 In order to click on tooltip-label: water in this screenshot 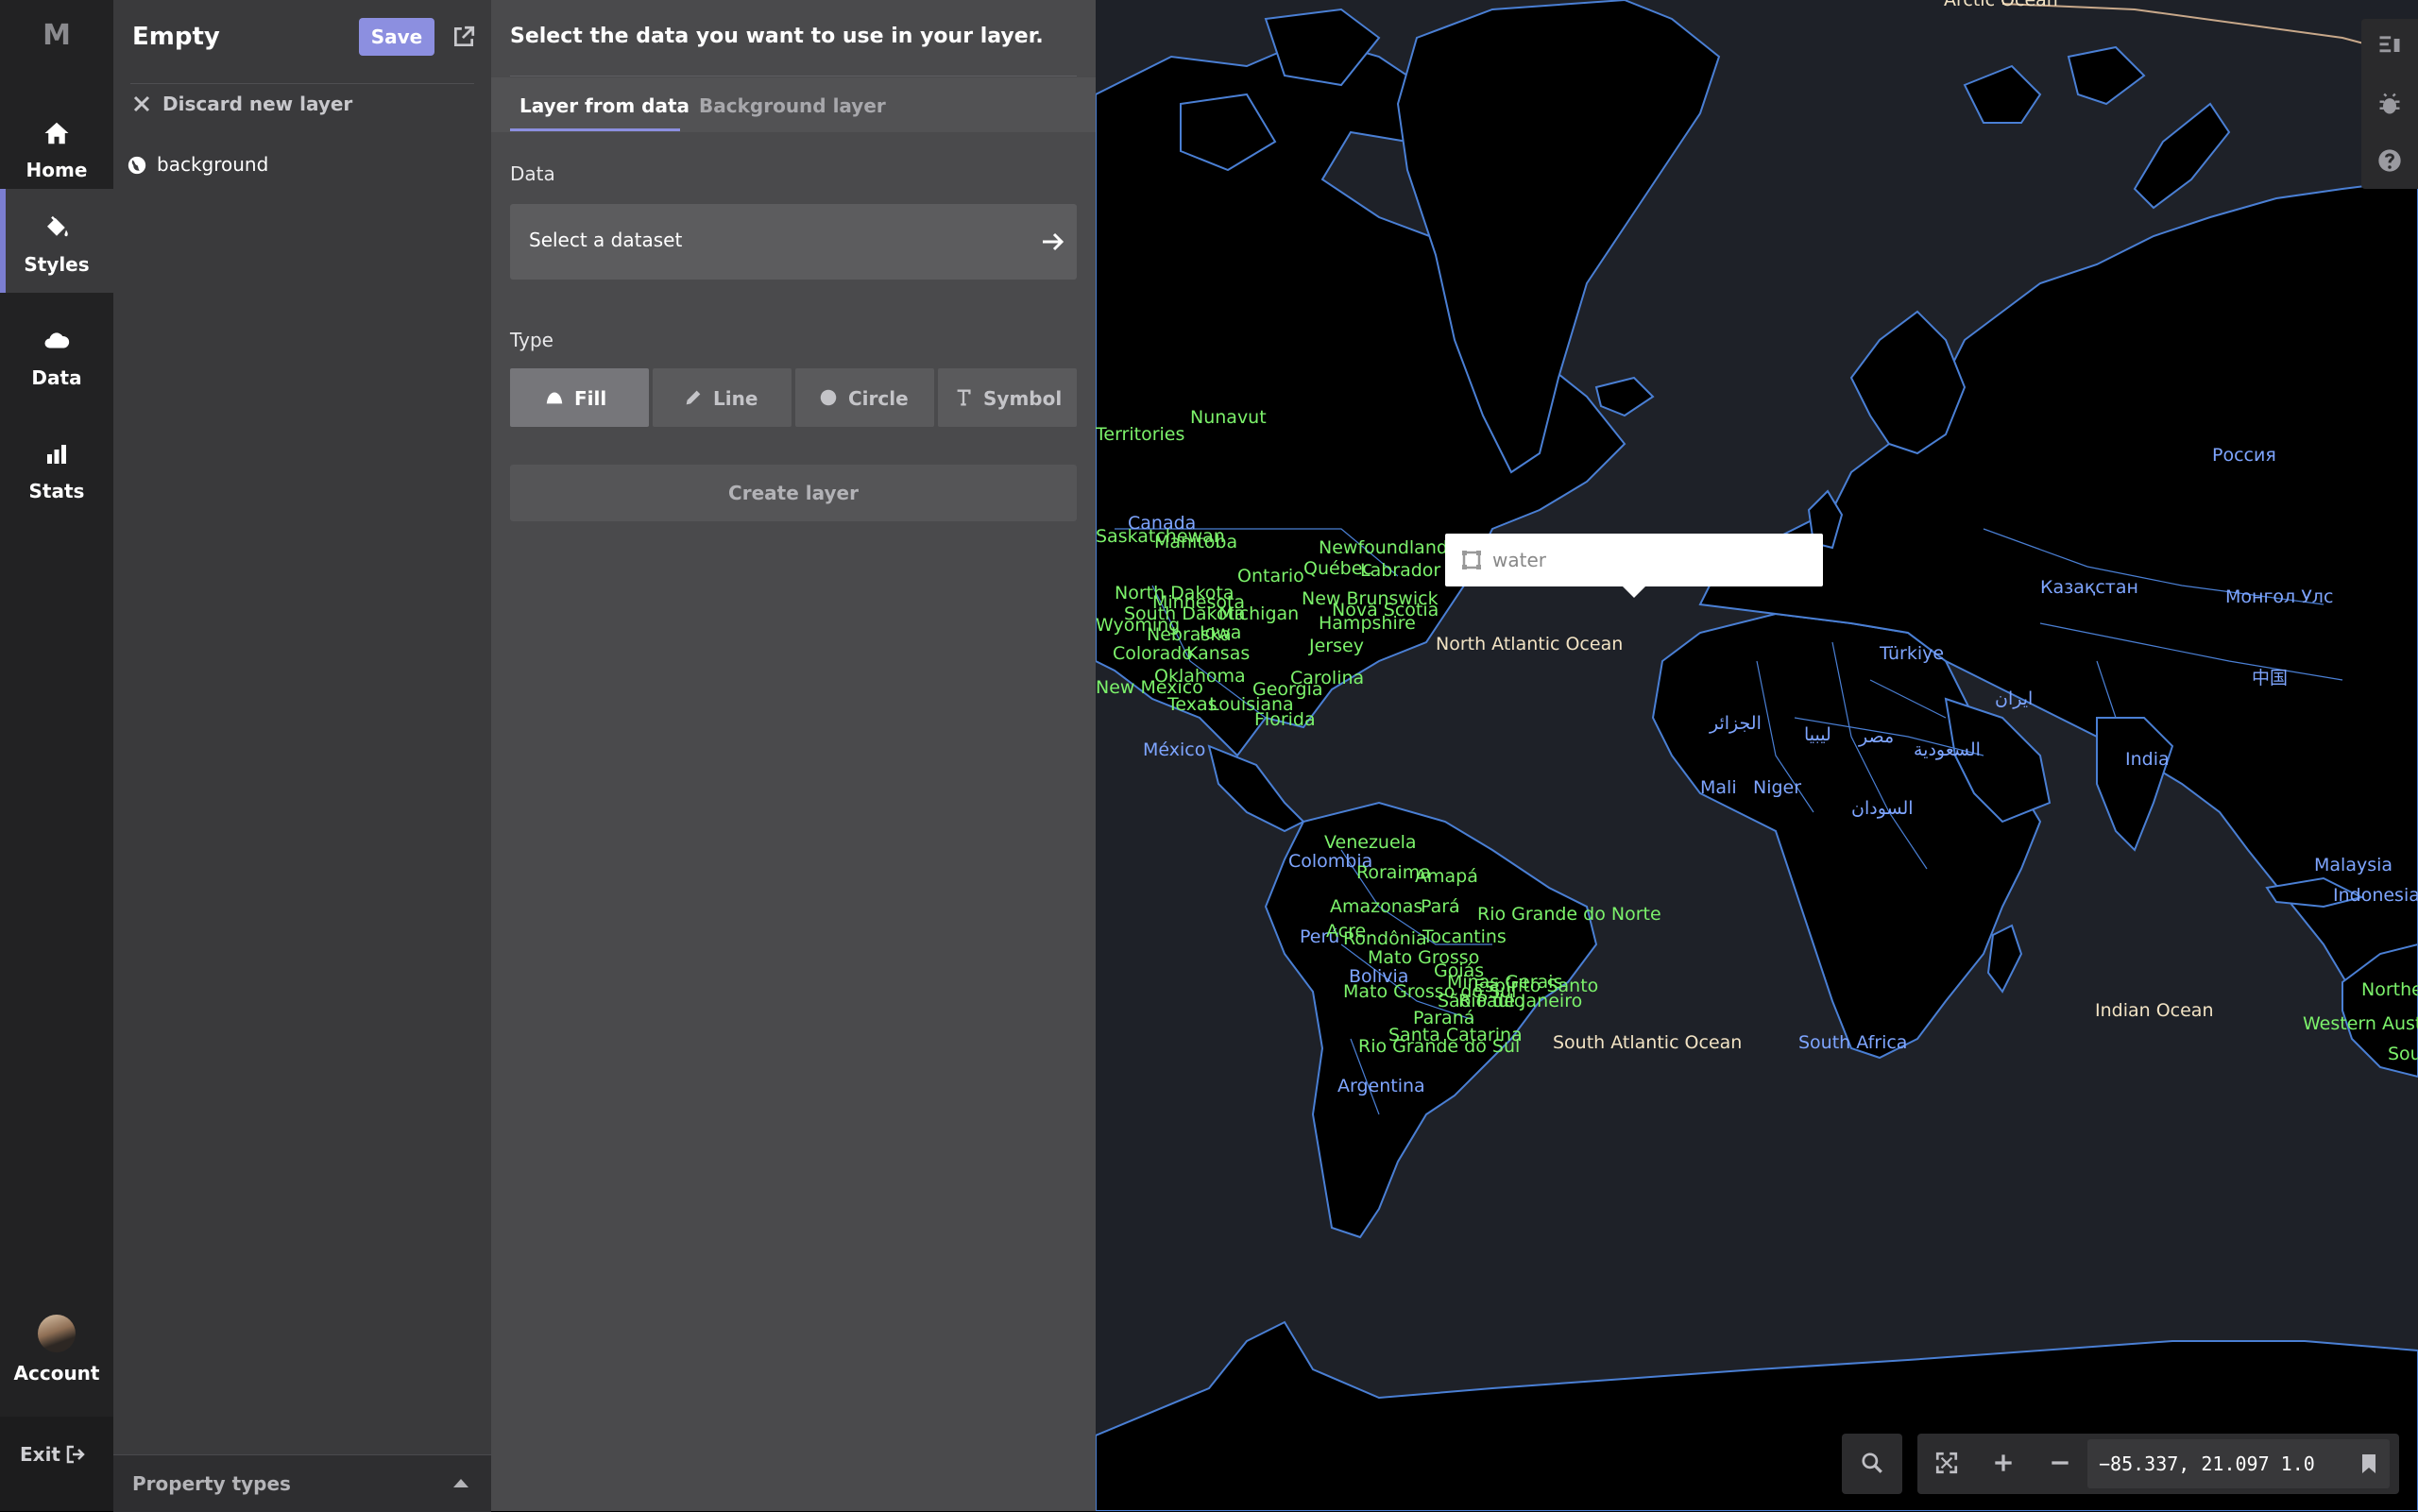, I will do `click(1519, 560)`.